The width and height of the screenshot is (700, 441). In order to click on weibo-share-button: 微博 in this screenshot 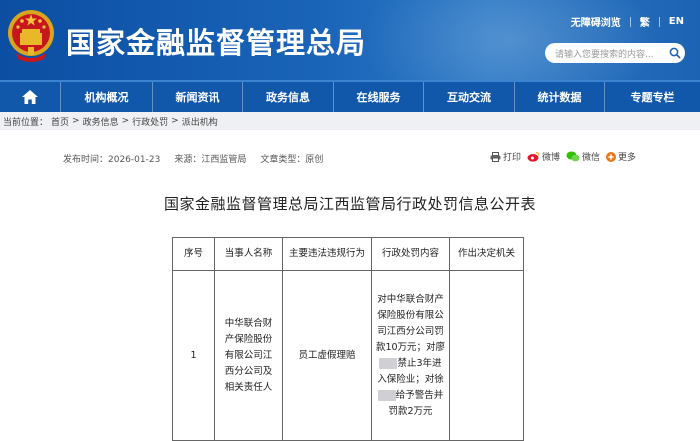, I will do `click(543, 156)`.